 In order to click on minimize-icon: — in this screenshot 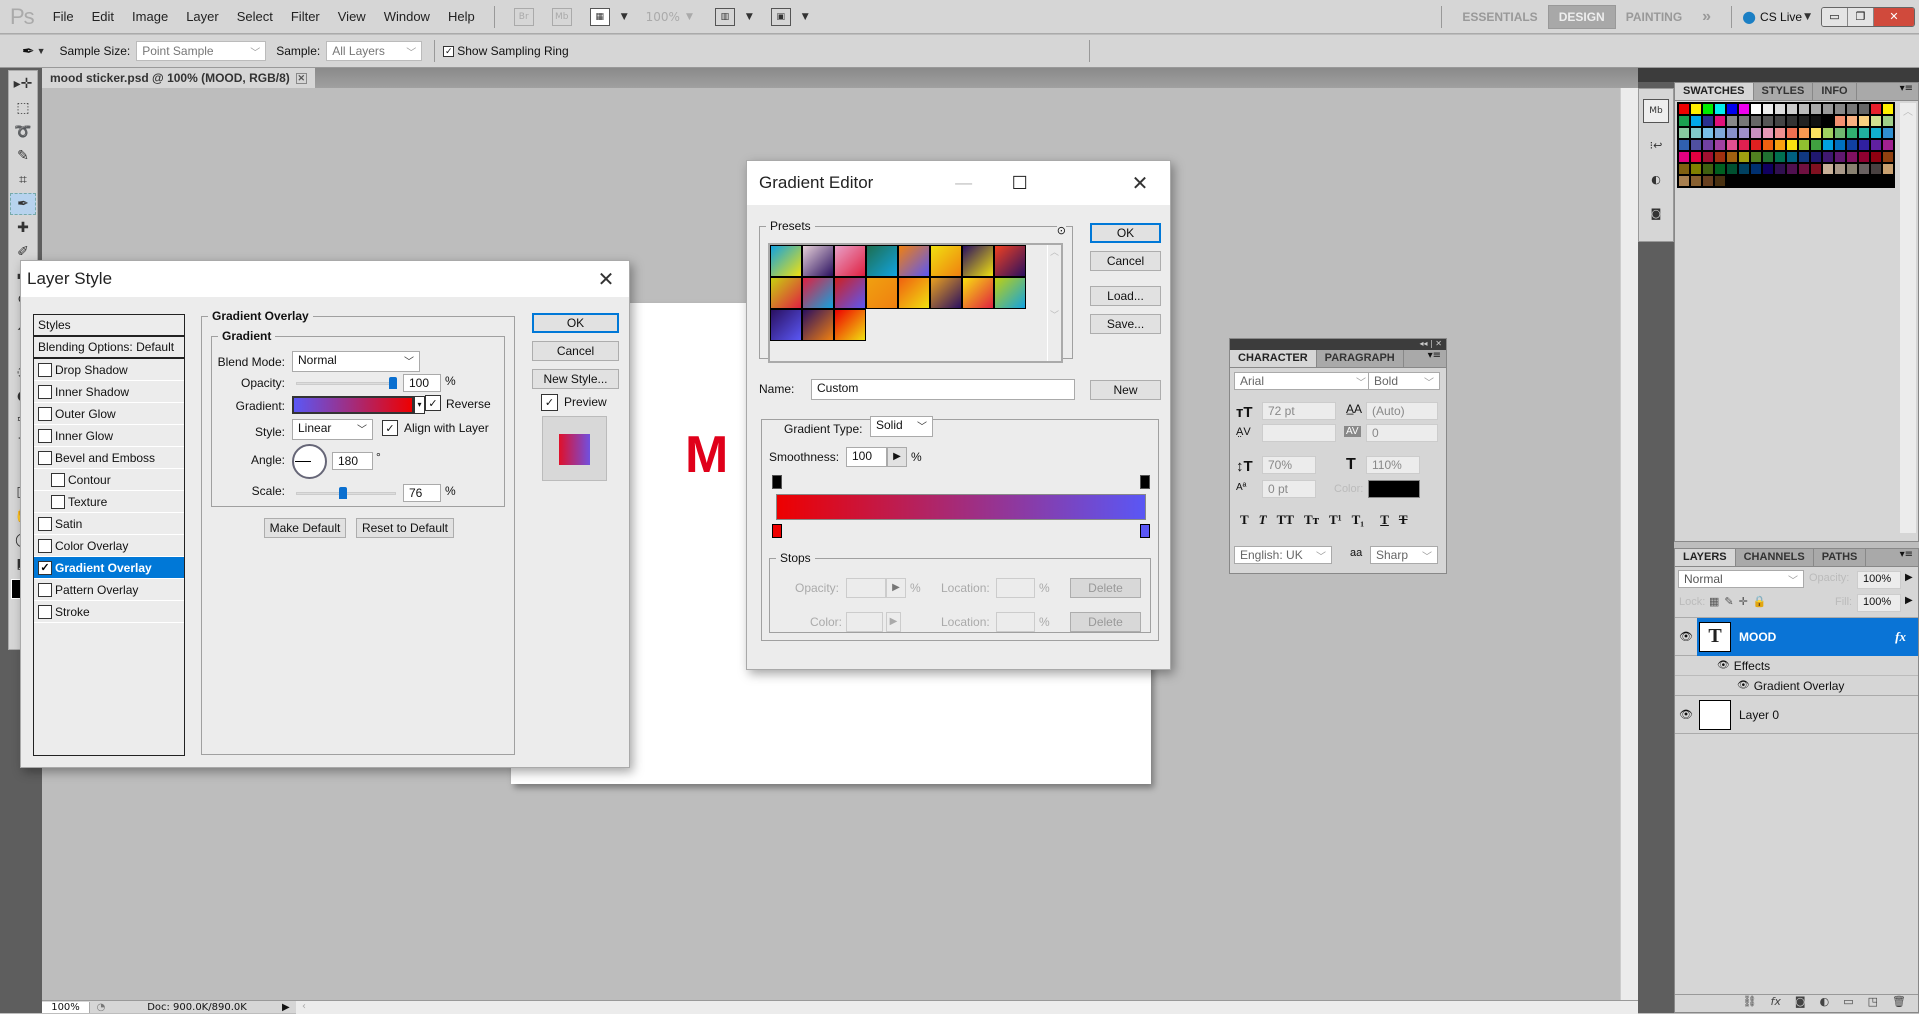, I will do `click(964, 183)`.